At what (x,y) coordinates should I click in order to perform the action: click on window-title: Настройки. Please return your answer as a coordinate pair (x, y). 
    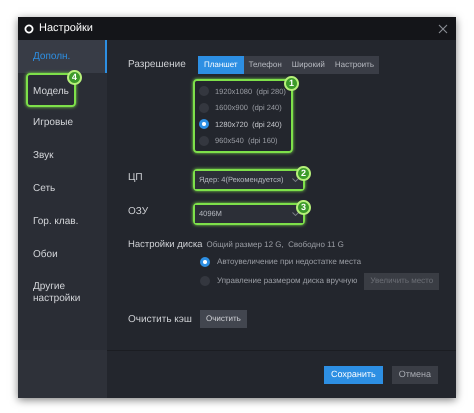
    Looking at the image, I should click on (66, 28).